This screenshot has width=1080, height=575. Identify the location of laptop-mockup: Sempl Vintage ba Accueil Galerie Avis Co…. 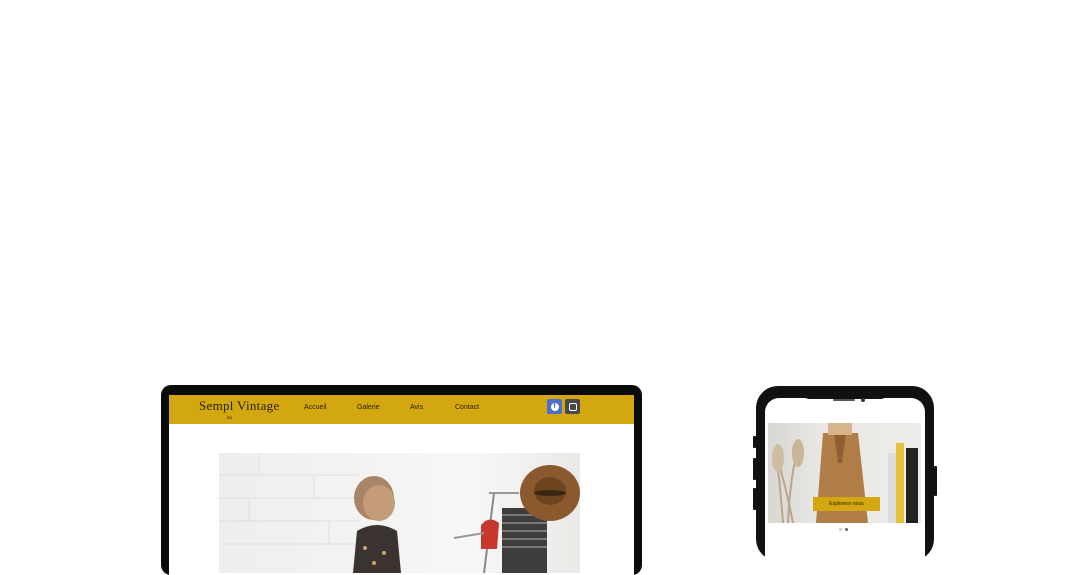
(401, 480).